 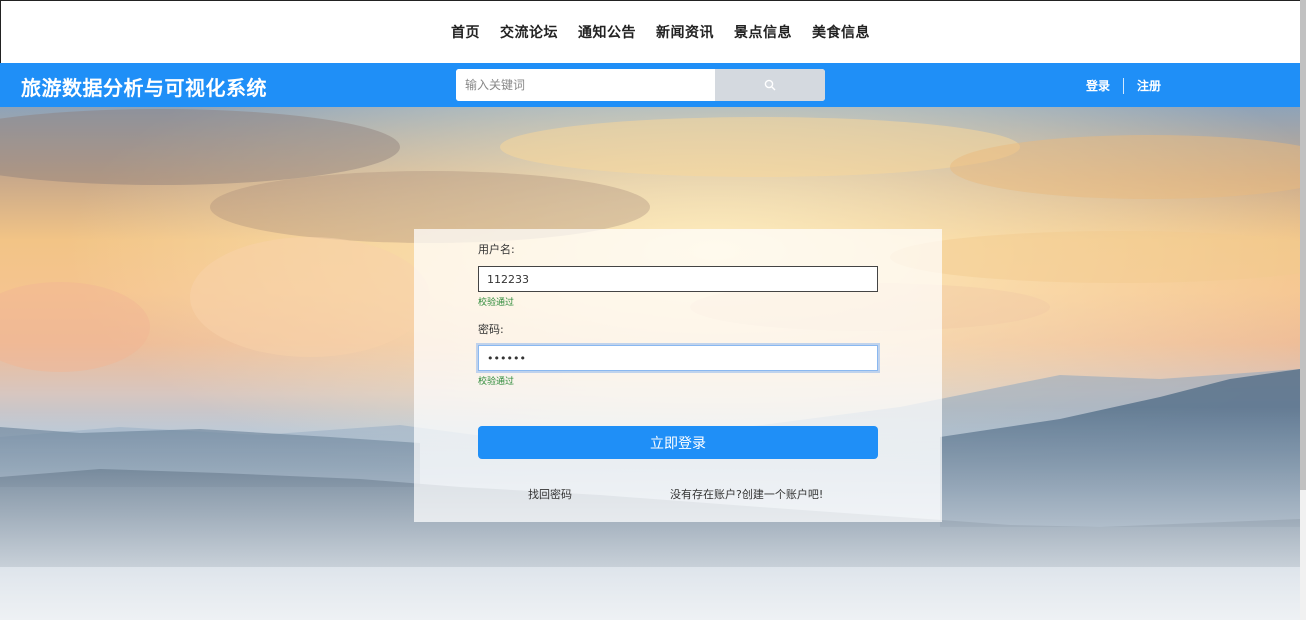 I want to click on auth-links: 登录 注册, so click(x=1123, y=85).